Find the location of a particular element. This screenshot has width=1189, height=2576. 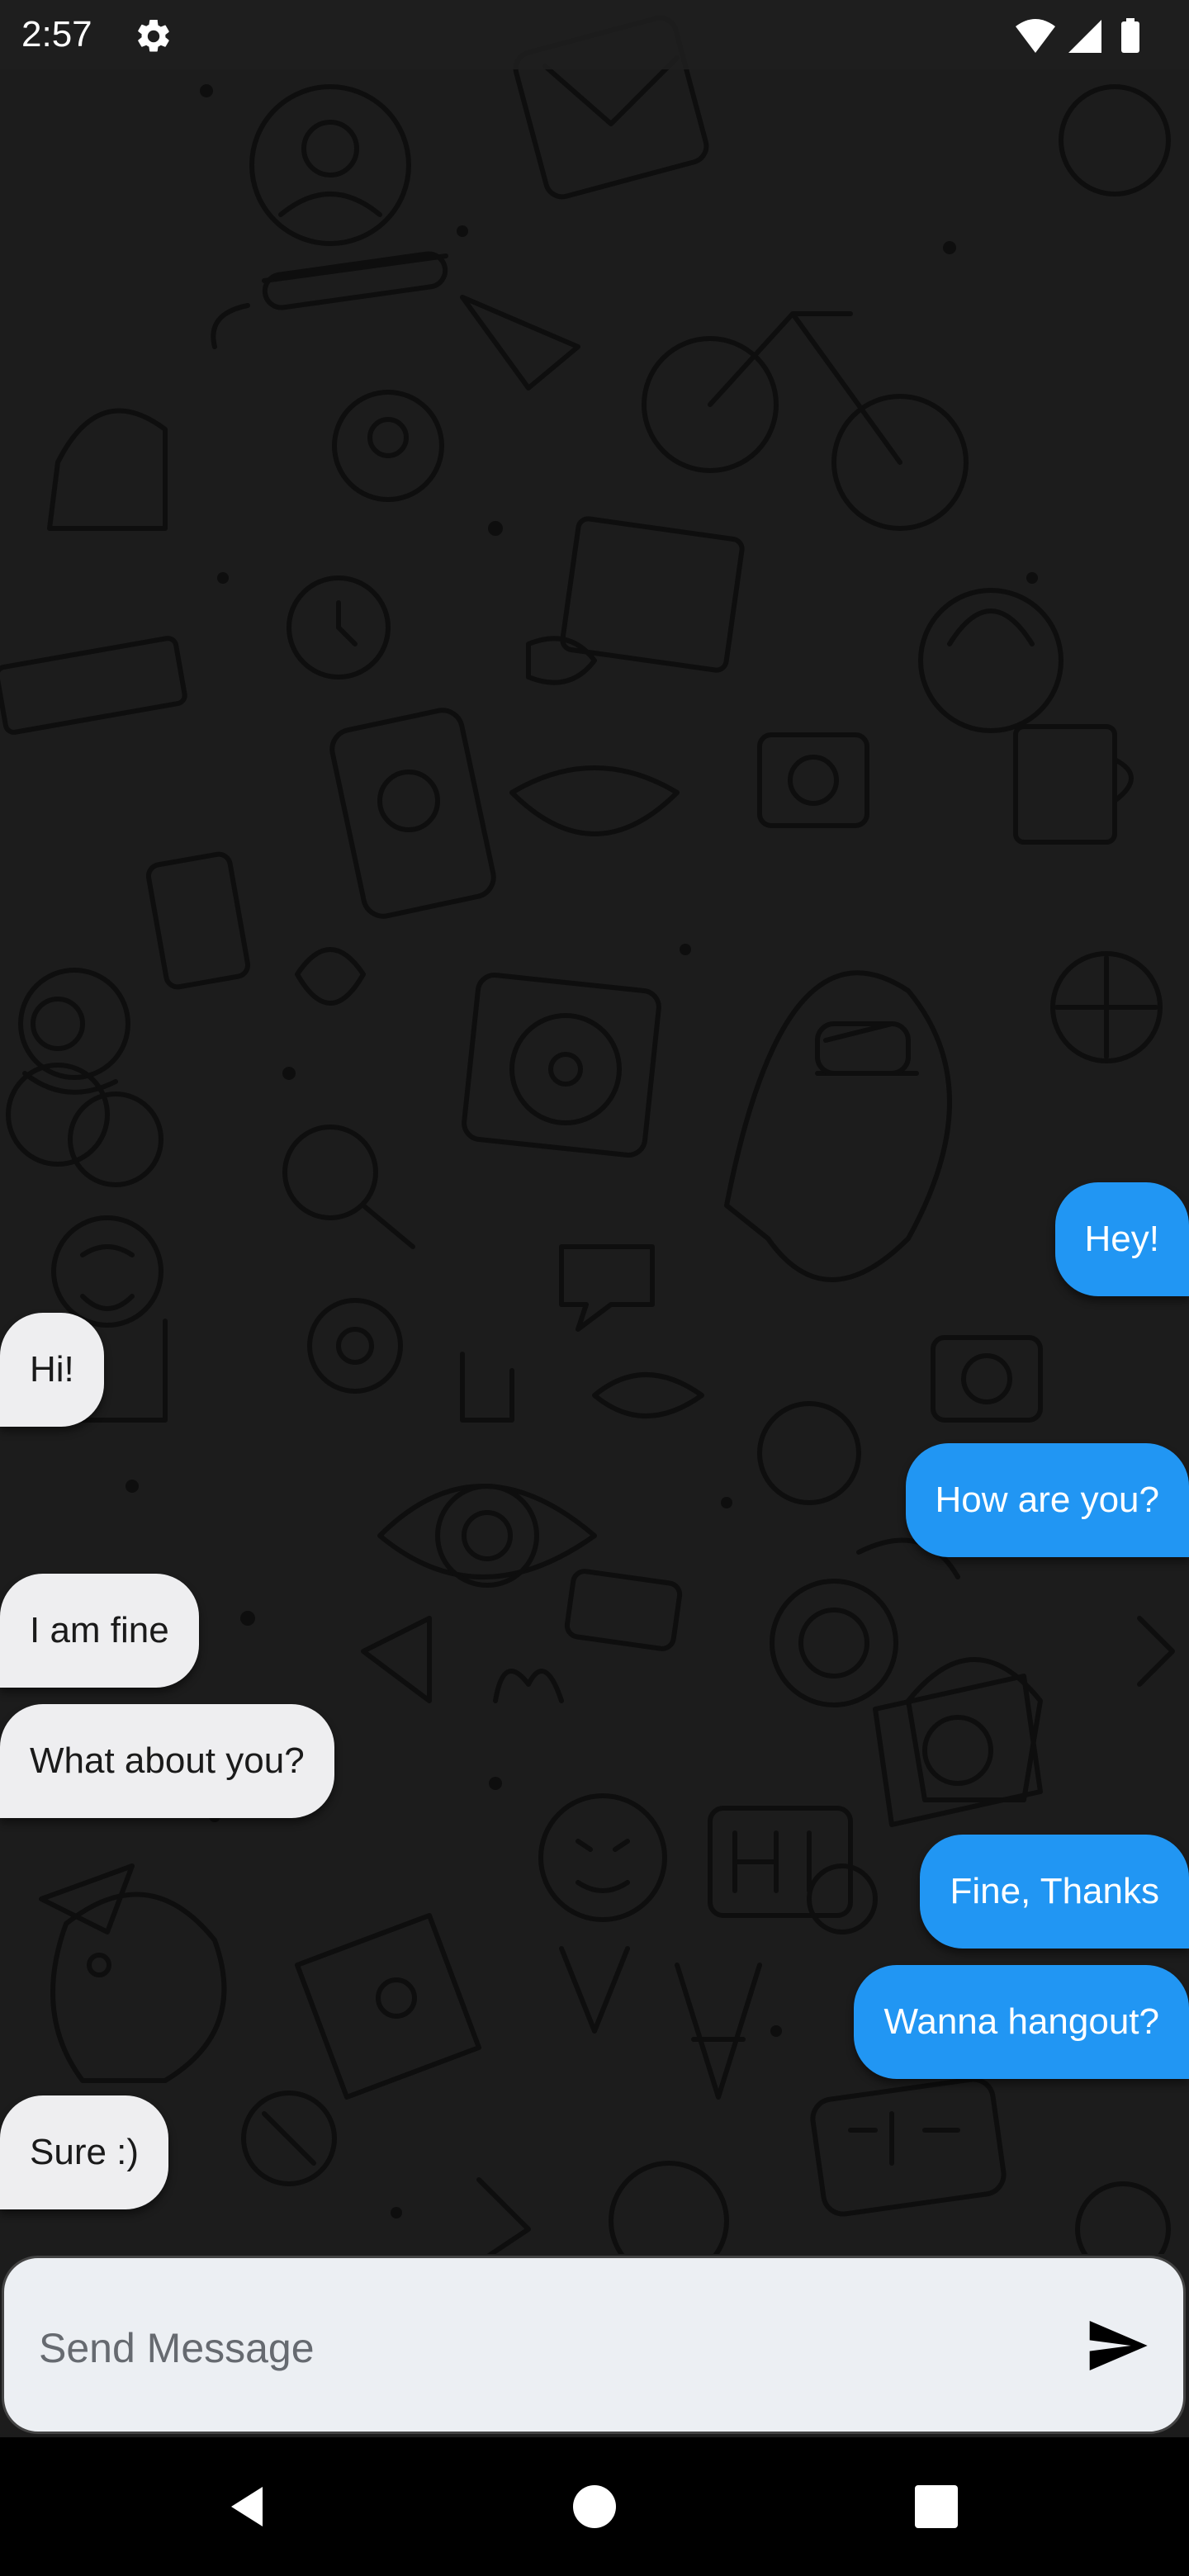

outgoing-message: How are you? is located at coordinates (1047, 1500).